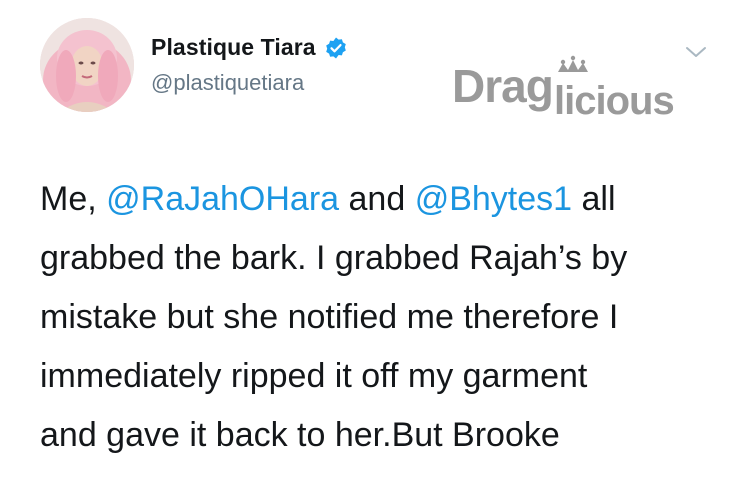 The image size is (741, 486). Describe the element at coordinates (614, 101) in the screenshot. I see `svg-text: licious` at that location.